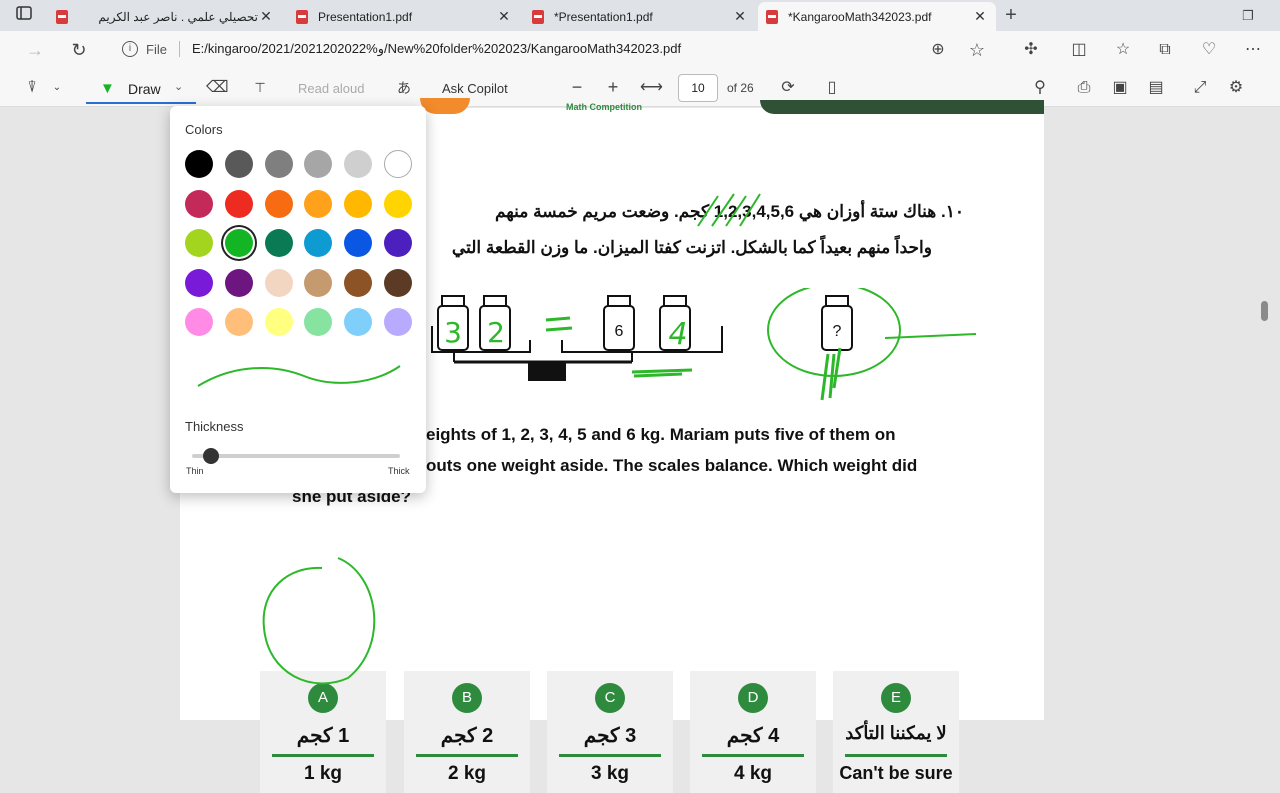 Image resolution: width=1280 pixels, height=793 pixels. Describe the element at coordinates (640, 16) in the screenshot. I see `tab-presentation1-unsaved: *Presentation1.pdf ✕` at that location.